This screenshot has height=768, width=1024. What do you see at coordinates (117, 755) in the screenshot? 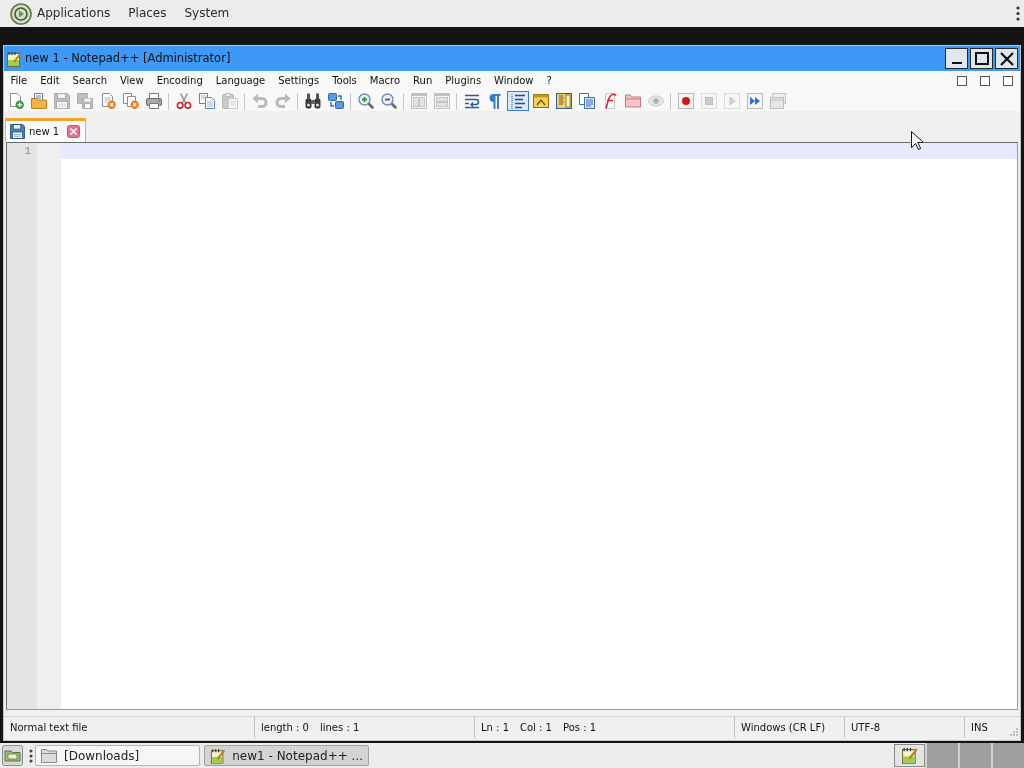
I see `taskbar-button: [Downloads]` at bounding box center [117, 755].